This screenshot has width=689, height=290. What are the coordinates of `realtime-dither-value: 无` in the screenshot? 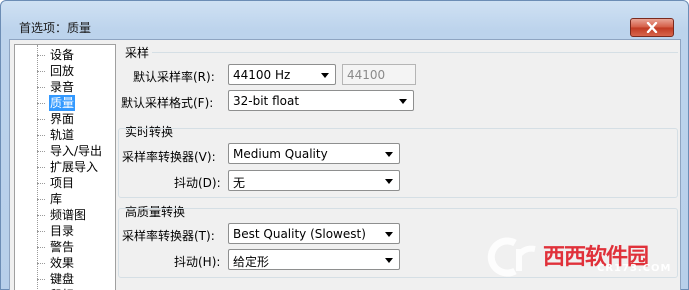 It's located at (239, 183).